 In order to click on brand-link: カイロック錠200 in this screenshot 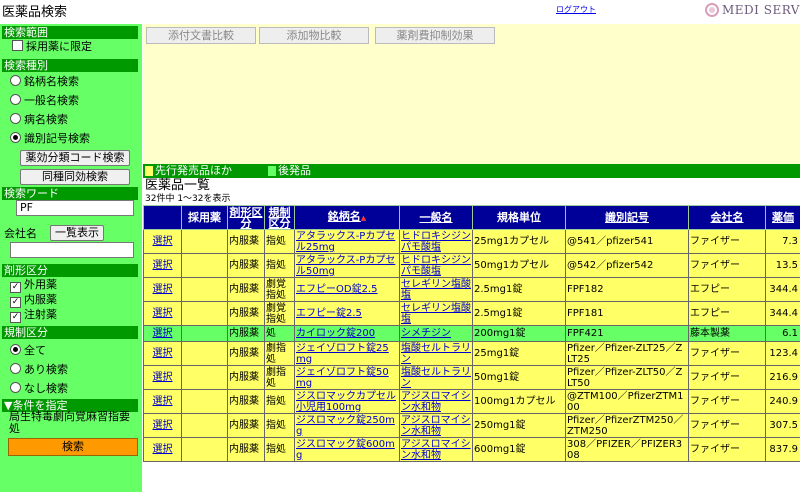, I will do `click(335, 333)`.